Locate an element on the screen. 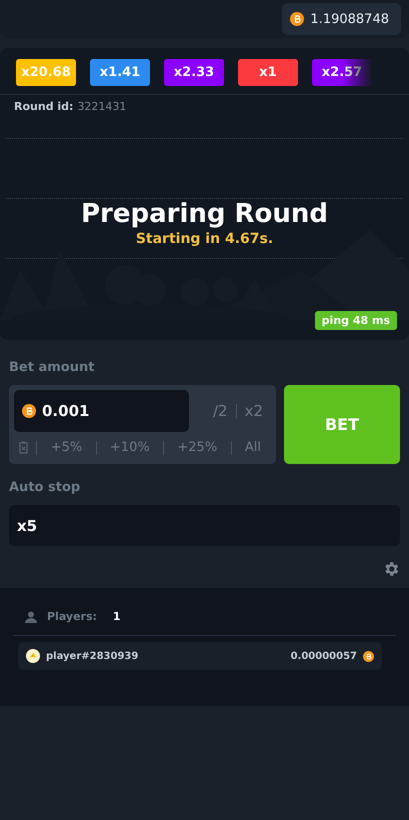 The height and width of the screenshot is (820, 409). multiplier-badge: x2.33 is located at coordinates (194, 72).